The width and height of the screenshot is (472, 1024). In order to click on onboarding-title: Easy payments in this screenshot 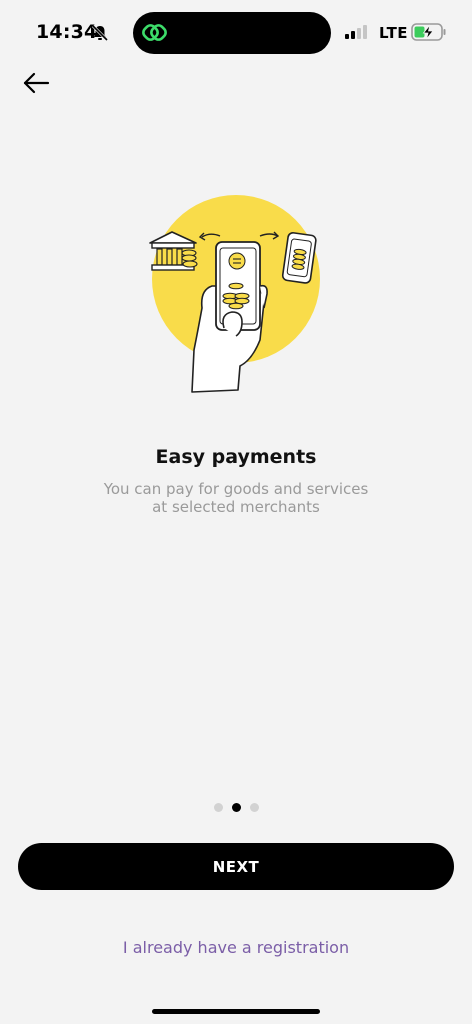, I will do `click(236, 457)`.